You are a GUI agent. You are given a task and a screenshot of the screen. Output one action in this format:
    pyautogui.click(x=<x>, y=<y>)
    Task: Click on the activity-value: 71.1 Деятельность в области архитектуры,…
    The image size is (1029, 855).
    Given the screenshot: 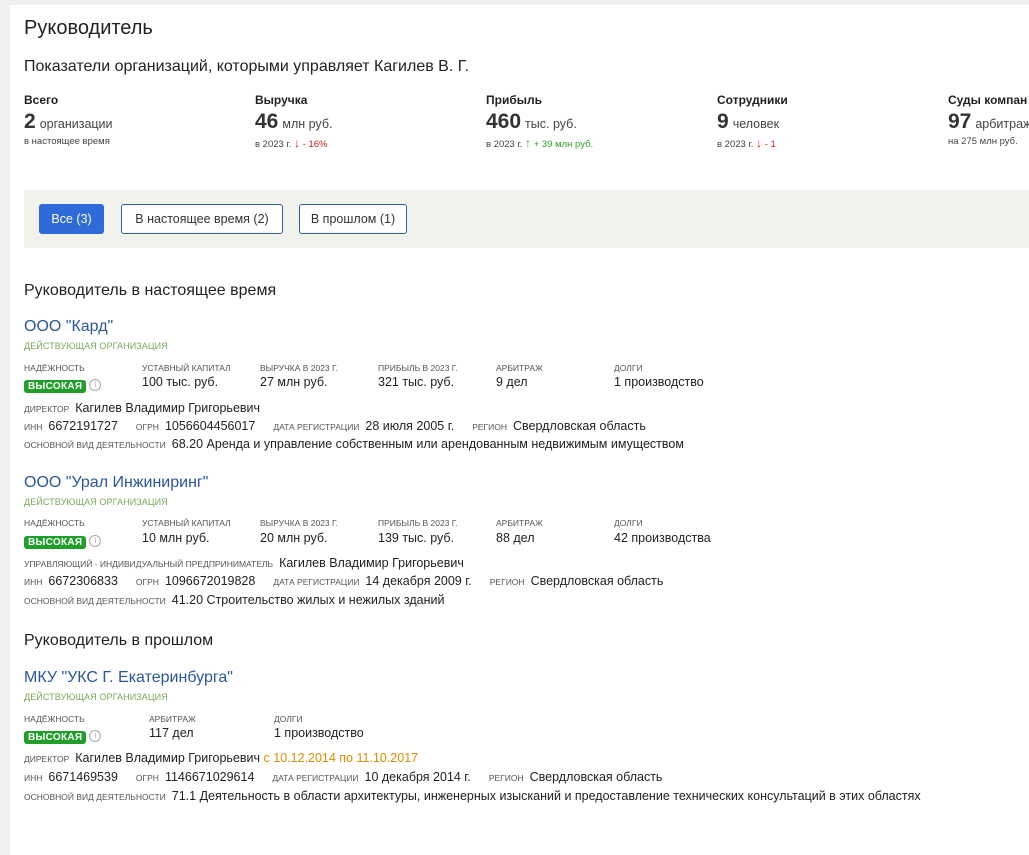 What is the action you would take?
    pyautogui.click(x=546, y=796)
    